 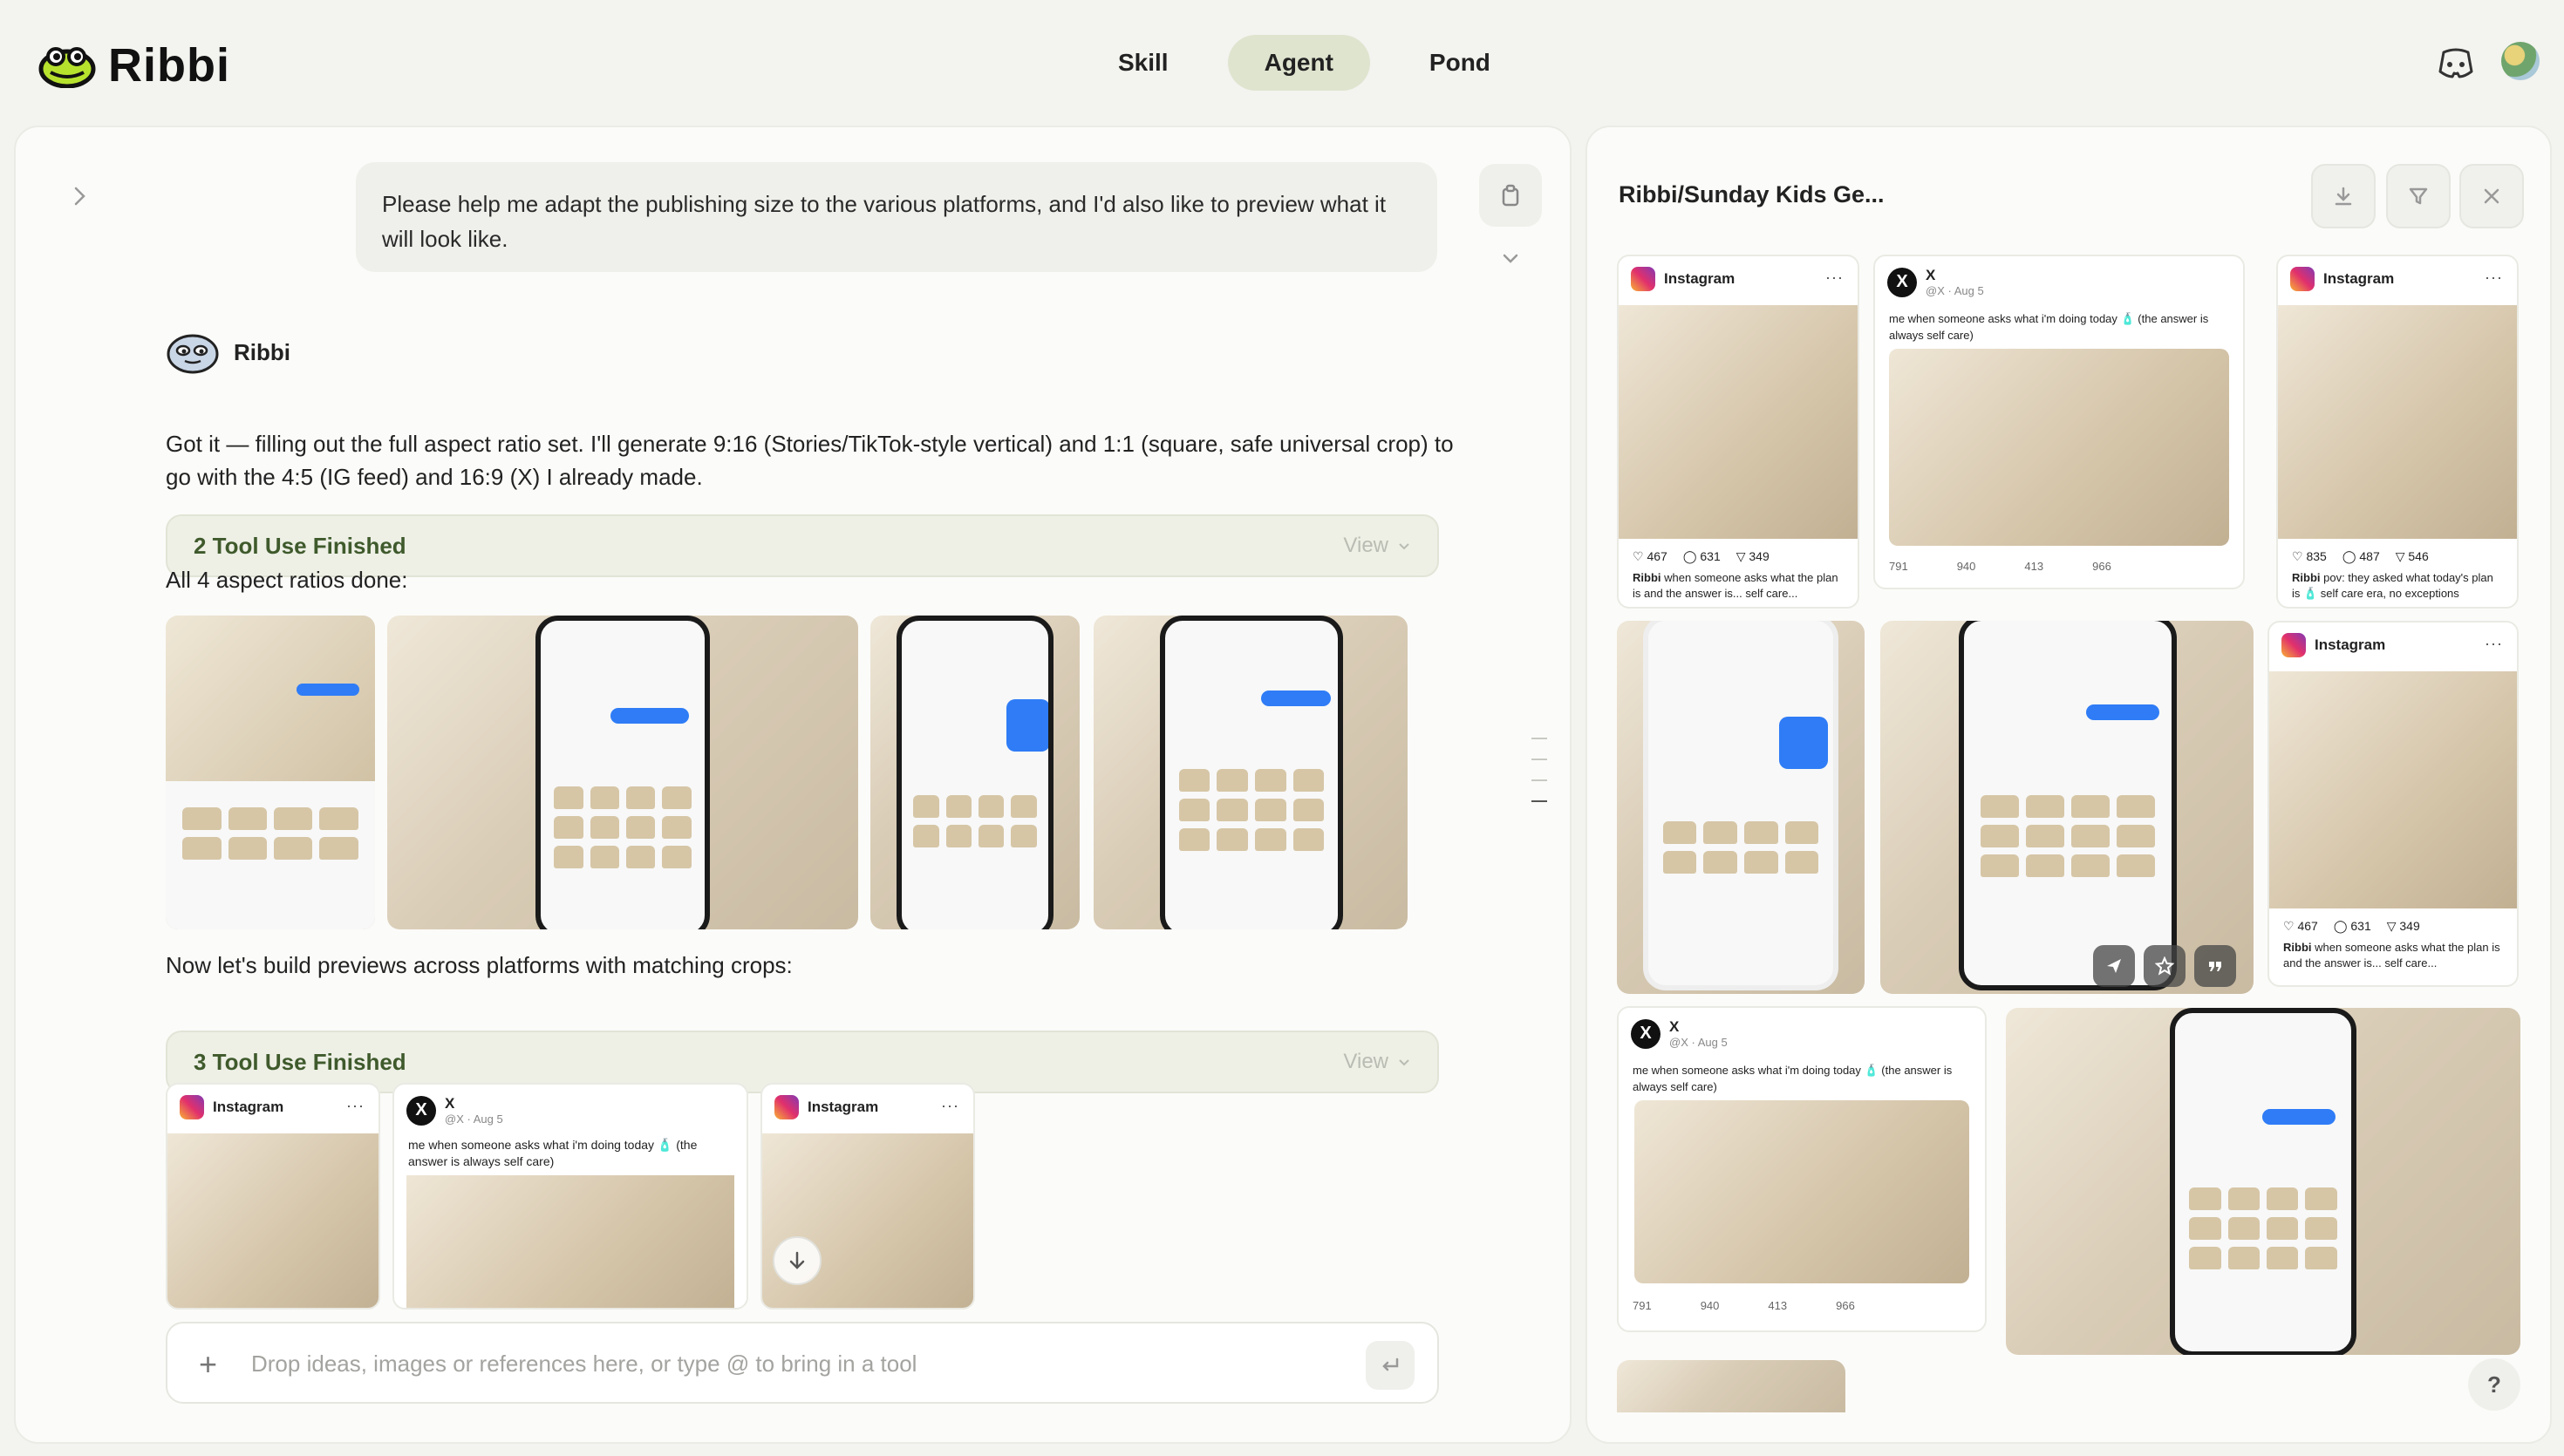 What do you see at coordinates (975, 772) in the screenshot?
I see `aspect-ratio-image-9x16` at bounding box center [975, 772].